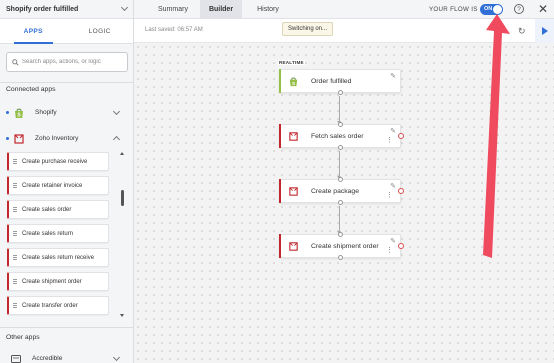  What do you see at coordinates (31, 89) in the screenshot?
I see `connected-apps-heading: Connected apps` at bounding box center [31, 89].